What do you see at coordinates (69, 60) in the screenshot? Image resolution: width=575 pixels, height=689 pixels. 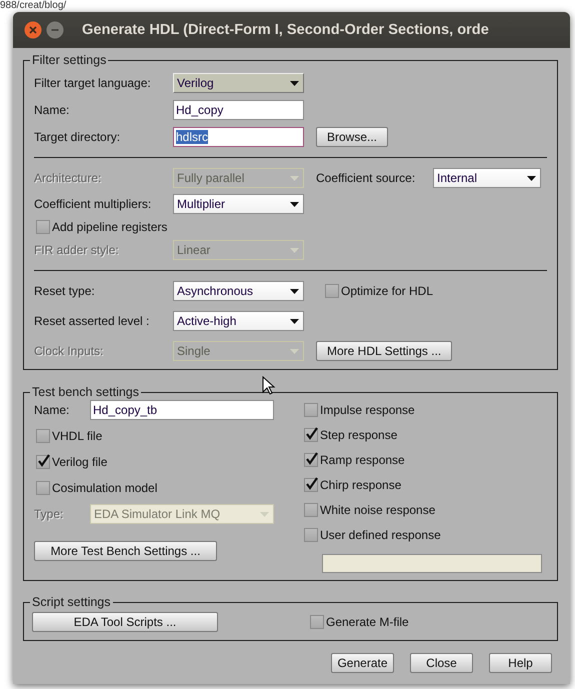 I see `group-legend: Filter settings` at bounding box center [69, 60].